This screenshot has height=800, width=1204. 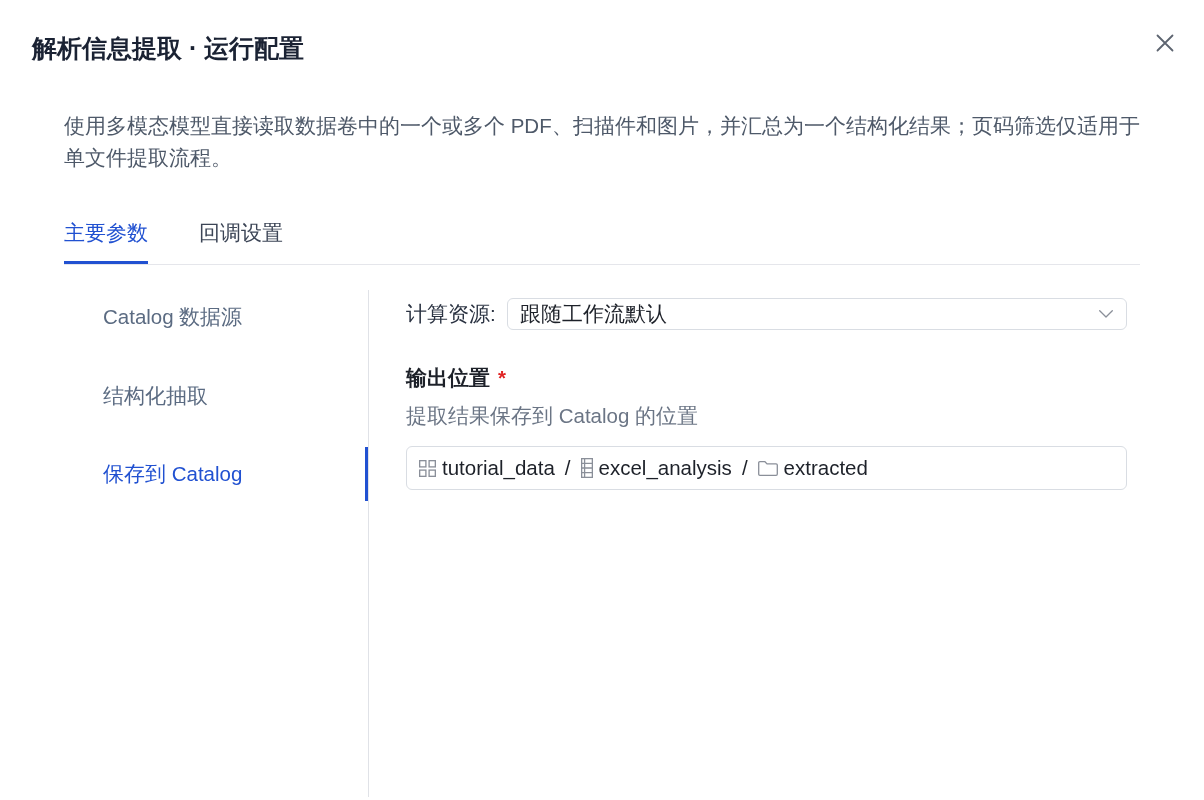 What do you see at coordinates (168, 48) in the screenshot?
I see `dialog-title: 解析信息提取 · 运行配置` at bounding box center [168, 48].